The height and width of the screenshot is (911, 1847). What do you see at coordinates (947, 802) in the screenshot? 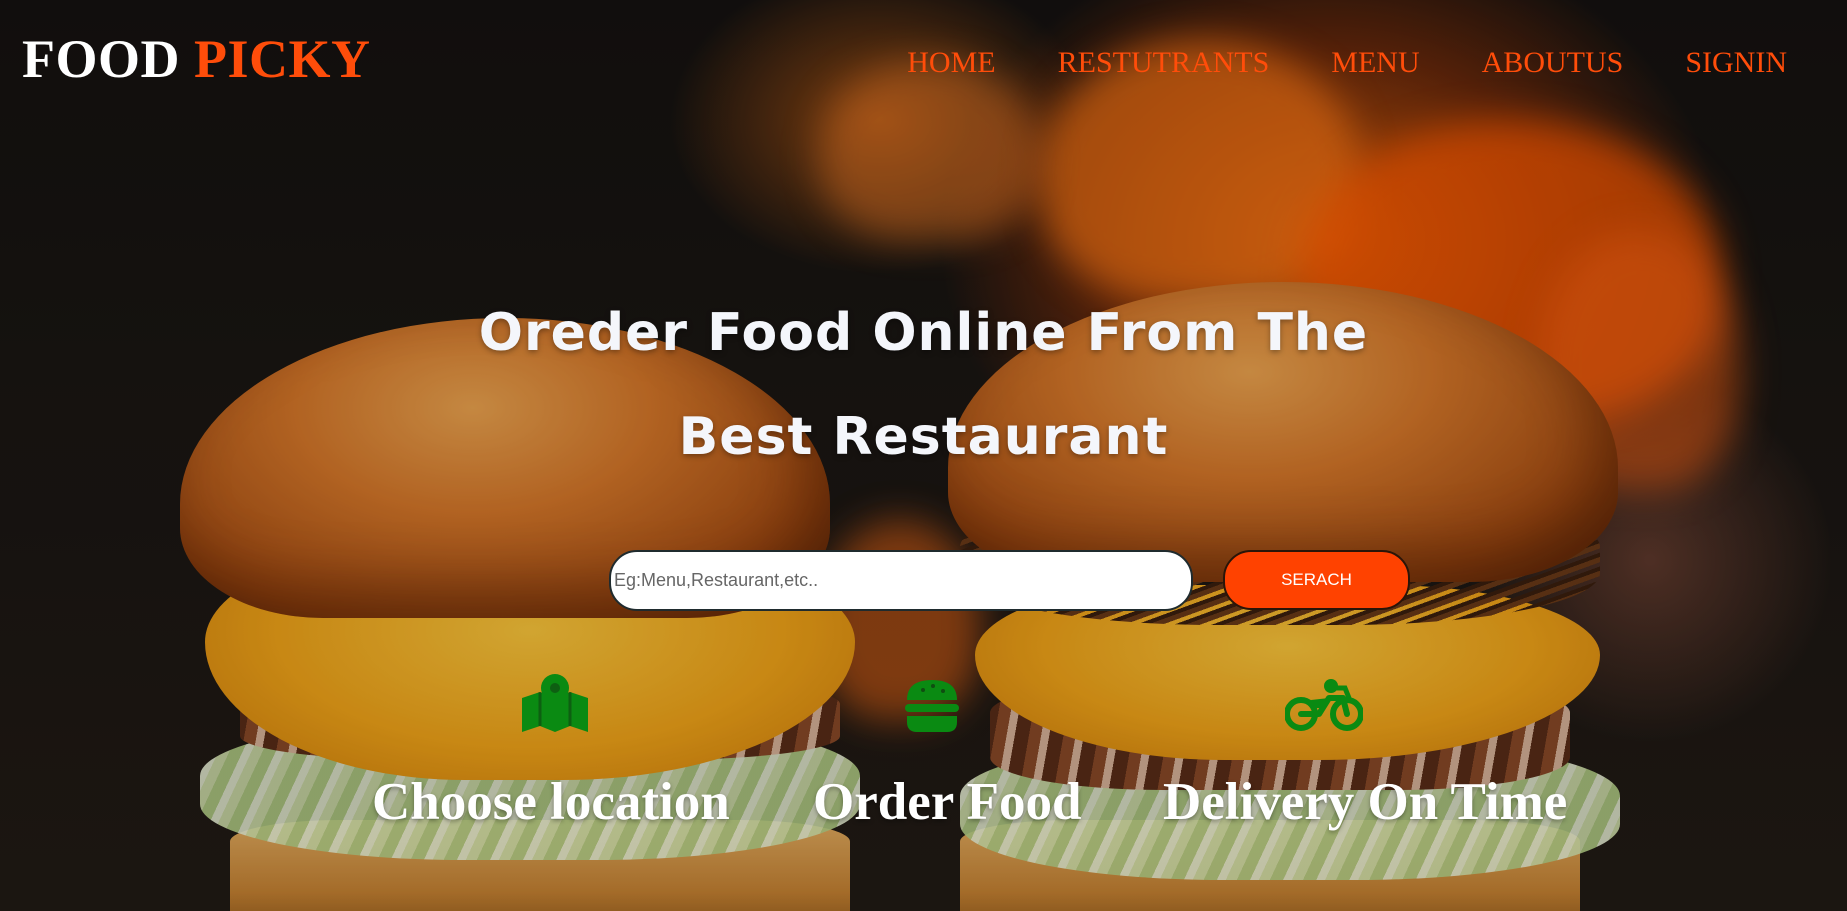
I see `feature-label-order-food: Order Food` at bounding box center [947, 802].